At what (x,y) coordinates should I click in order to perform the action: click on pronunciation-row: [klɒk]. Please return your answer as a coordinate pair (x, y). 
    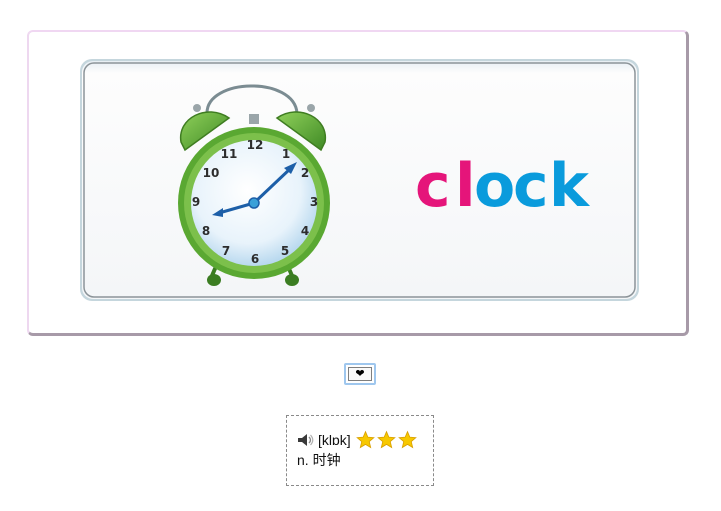
    Looking at the image, I should click on (365, 440).